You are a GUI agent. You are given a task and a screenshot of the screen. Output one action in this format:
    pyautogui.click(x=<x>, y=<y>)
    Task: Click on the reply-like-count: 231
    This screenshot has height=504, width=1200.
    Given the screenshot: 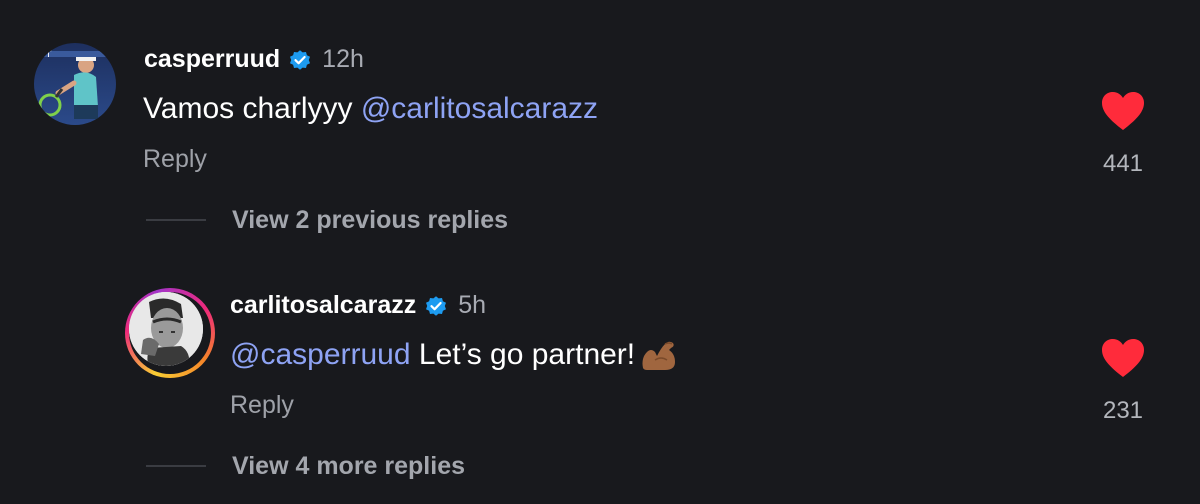 What is the action you would take?
    pyautogui.click(x=1123, y=410)
    